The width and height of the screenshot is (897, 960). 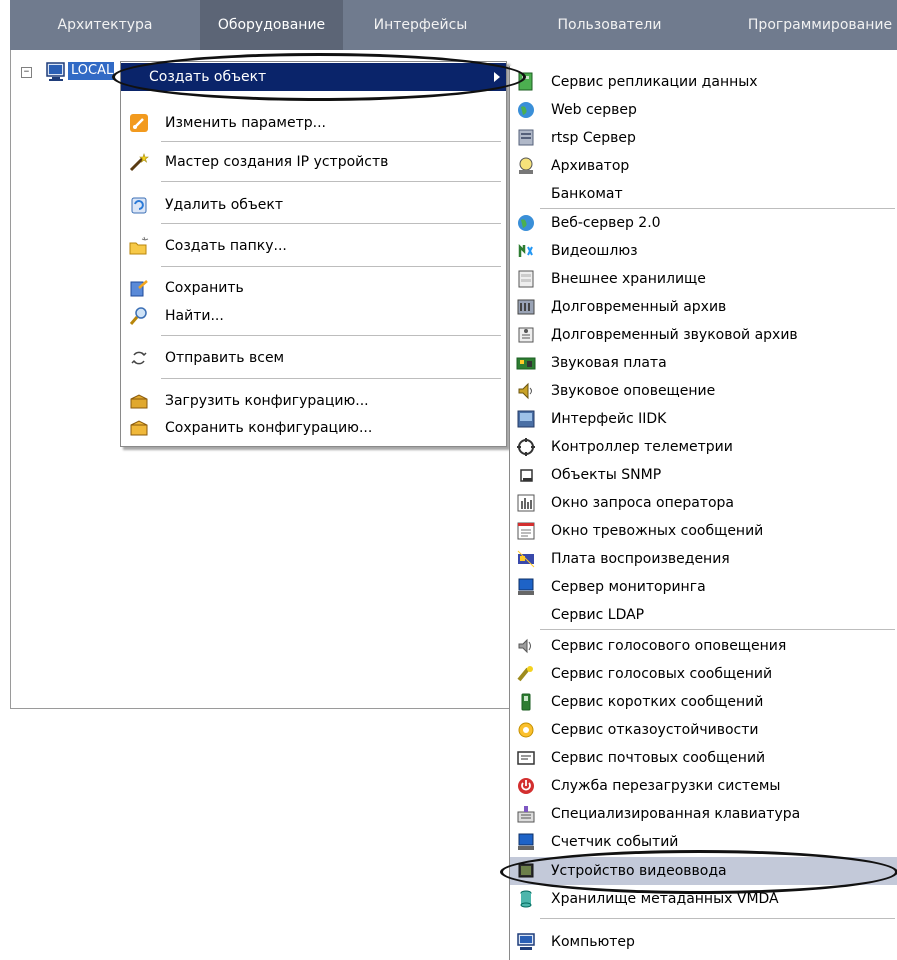 What do you see at coordinates (633, 391) in the screenshot?
I see `submenu-item-label: Звуковое оповещение` at bounding box center [633, 391].